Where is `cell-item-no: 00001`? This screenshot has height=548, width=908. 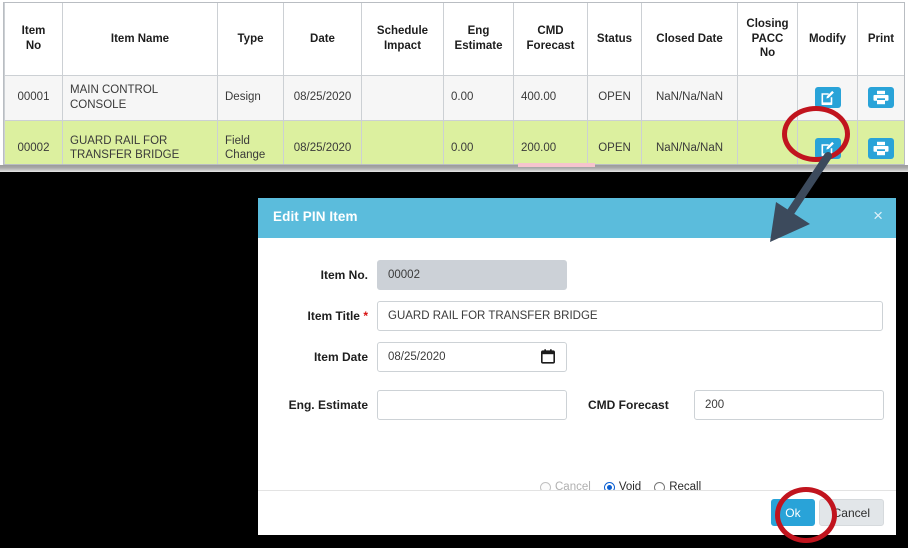
cell-item-no: 00001 is located at coordinates (33, 97).